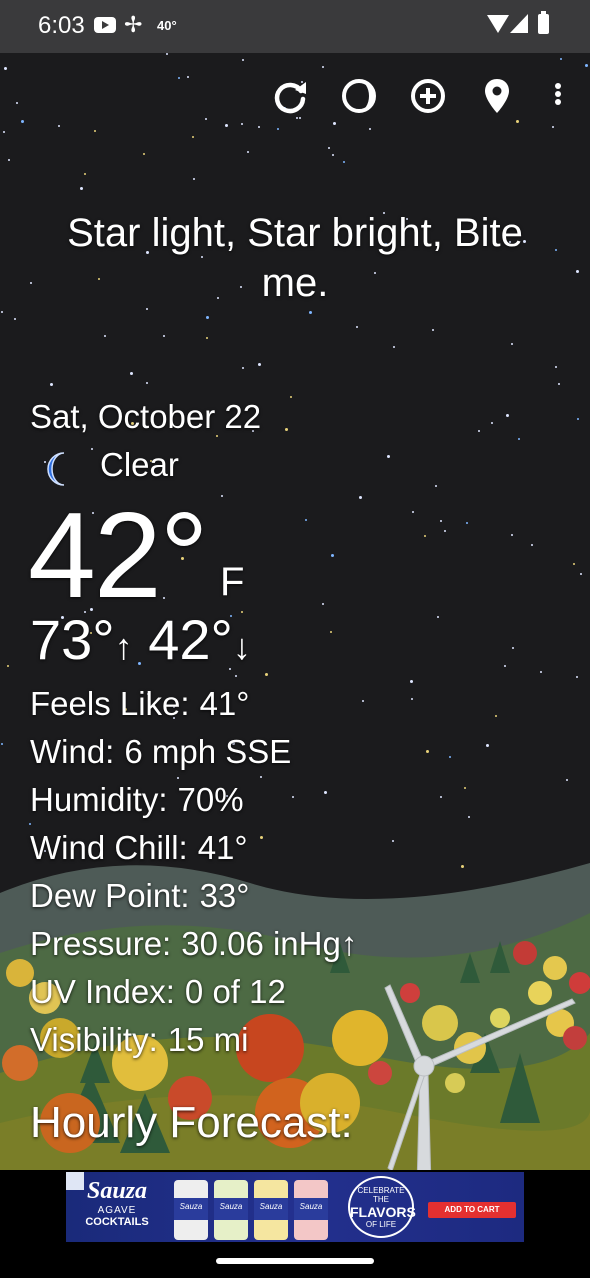 The height and width of the screenshot is (1278, 590). Describe the element at coordinates (146, 416) in the screenshot. I see `forecast-date: Sat, October 22` at that location.